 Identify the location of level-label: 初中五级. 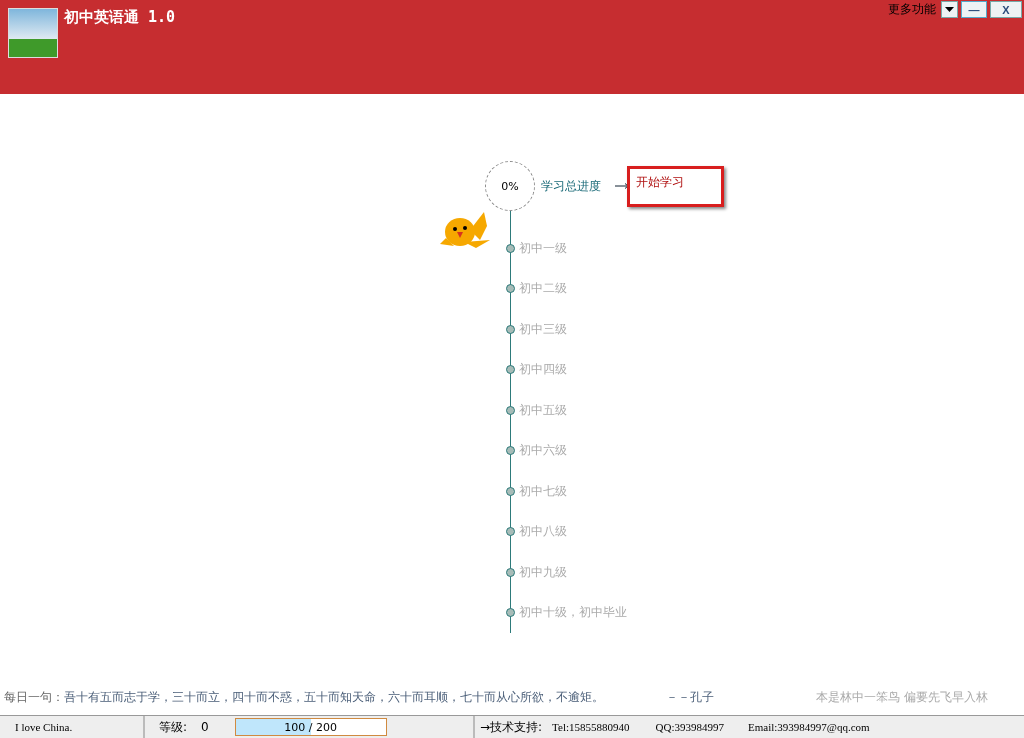
(543, 410).